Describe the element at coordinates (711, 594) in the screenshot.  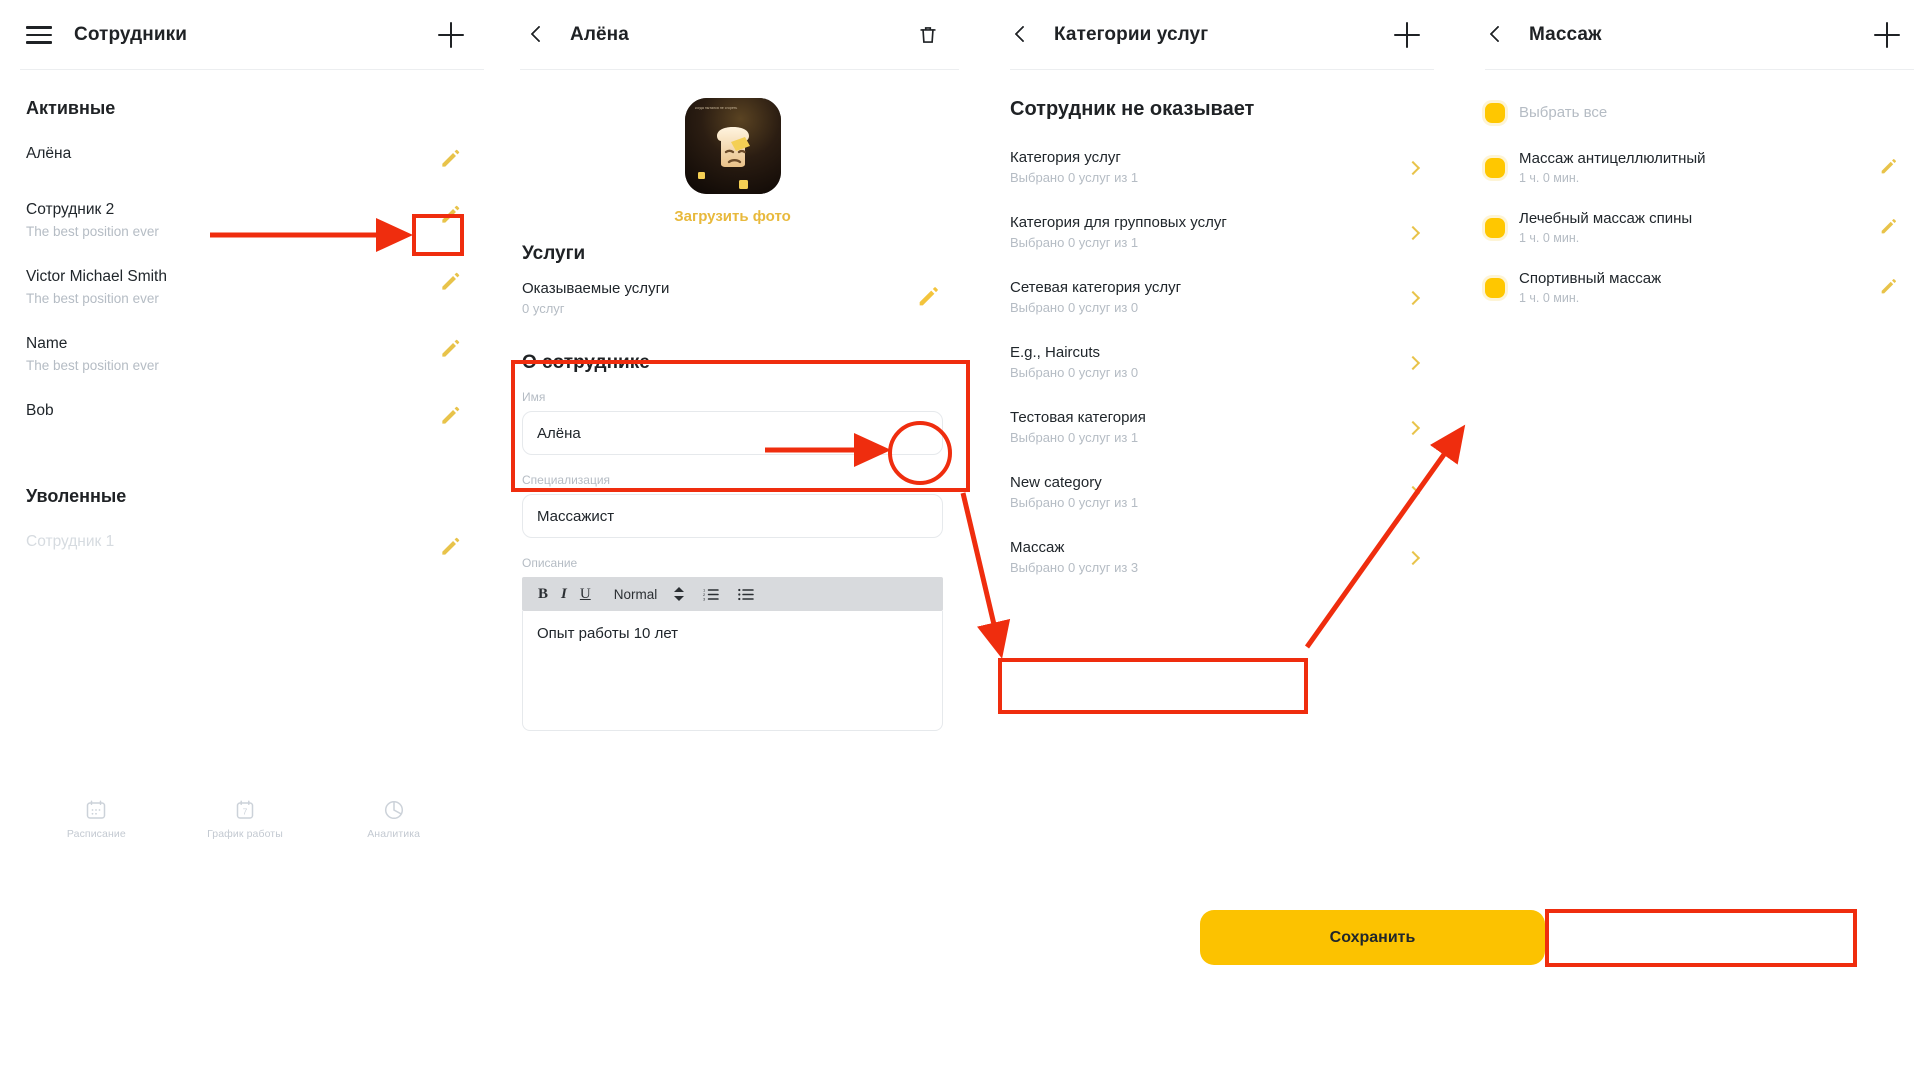
I see `ordered-list-icon: 1 2 3` at that location.